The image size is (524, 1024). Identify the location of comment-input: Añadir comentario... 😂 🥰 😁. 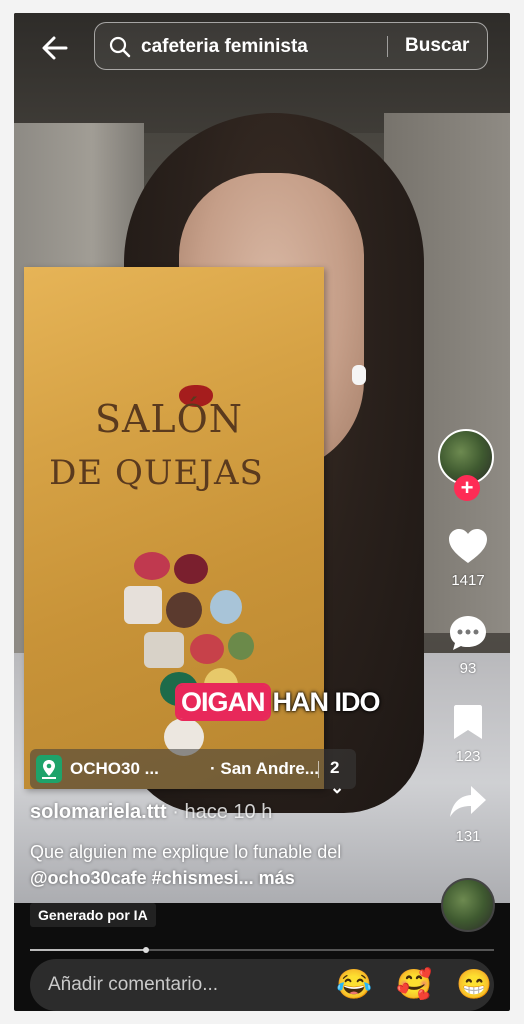
(262, 985).